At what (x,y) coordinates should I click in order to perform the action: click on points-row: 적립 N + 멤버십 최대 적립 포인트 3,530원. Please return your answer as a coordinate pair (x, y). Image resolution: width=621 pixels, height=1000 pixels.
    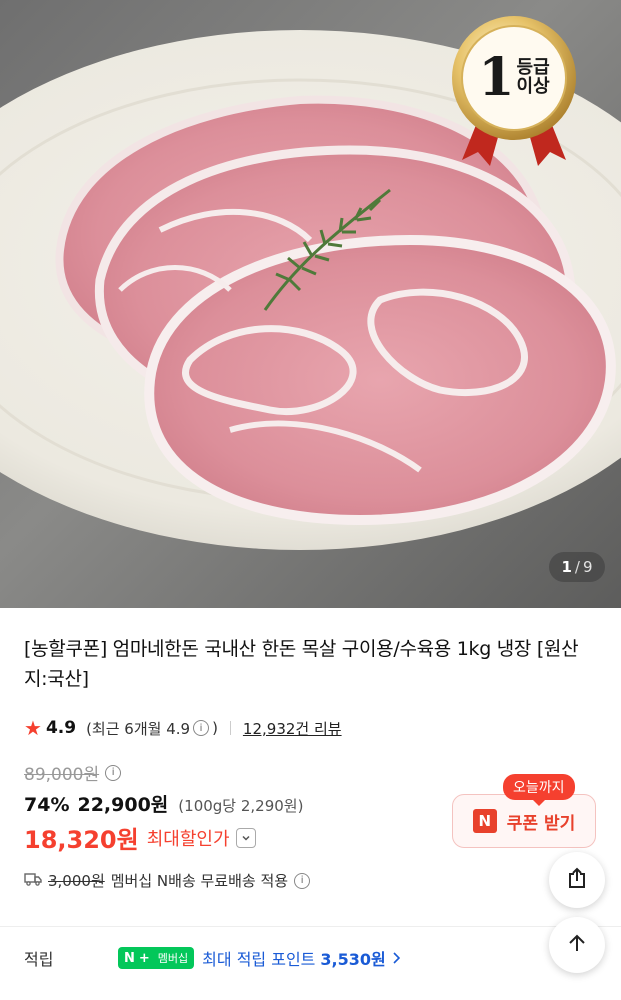
    Looking at the image, I should click on (212, 958).